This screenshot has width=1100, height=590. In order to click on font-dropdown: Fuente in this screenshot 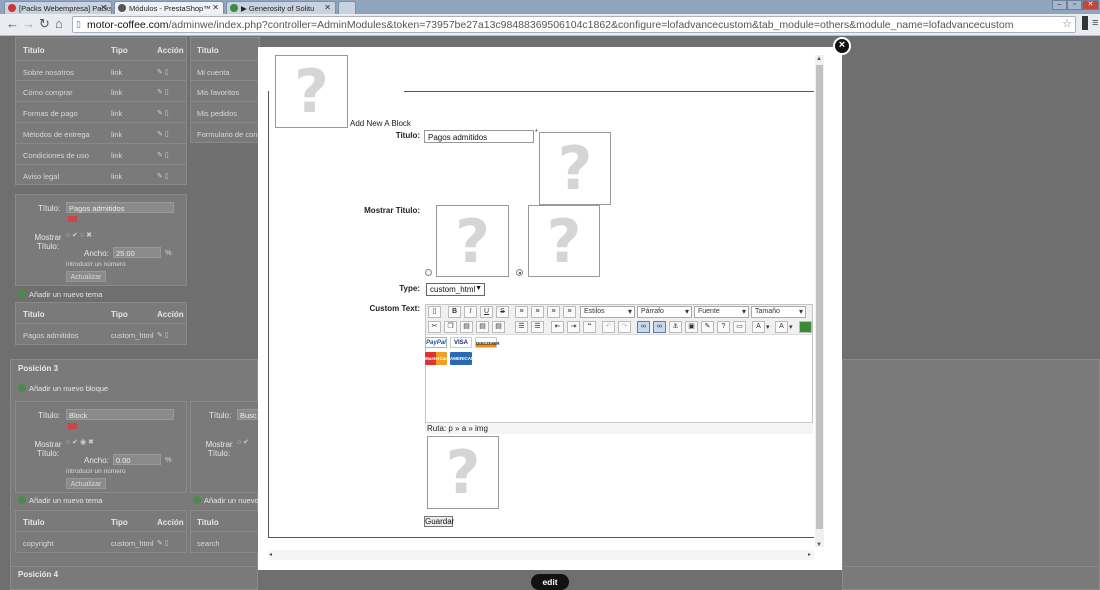, I will do `click(721, 312)`.